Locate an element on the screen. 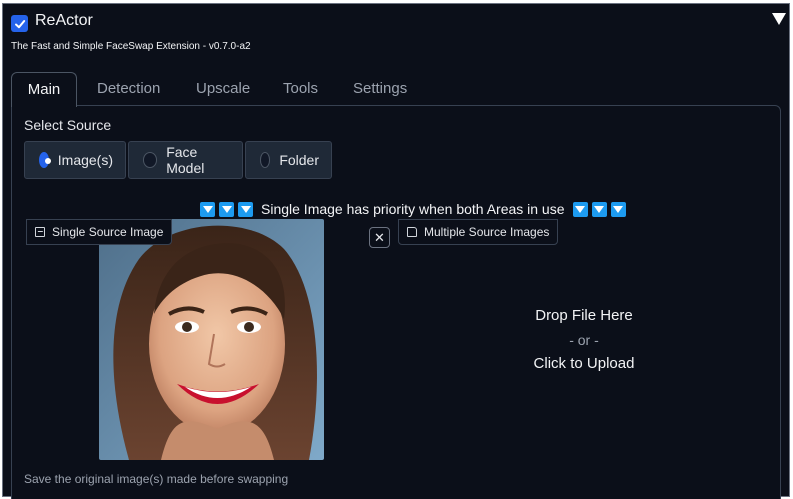 This screenshot has width=793, height=499. tab-settings: Settings is located at coordinates (380, 89).